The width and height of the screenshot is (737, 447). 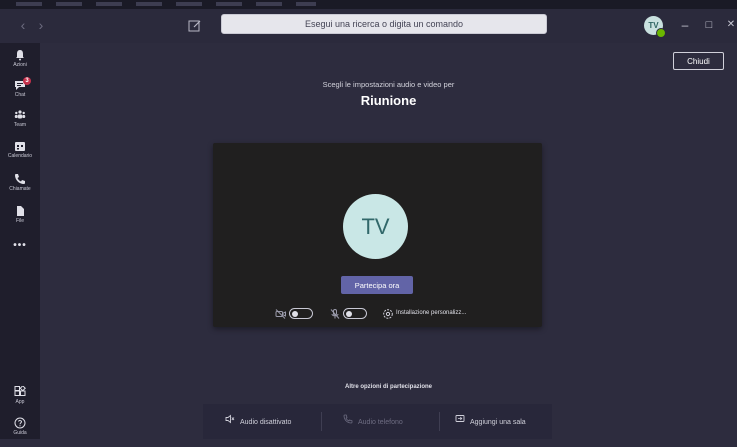 I want to click on rail-label: Guida, so click(x=20, y=433).